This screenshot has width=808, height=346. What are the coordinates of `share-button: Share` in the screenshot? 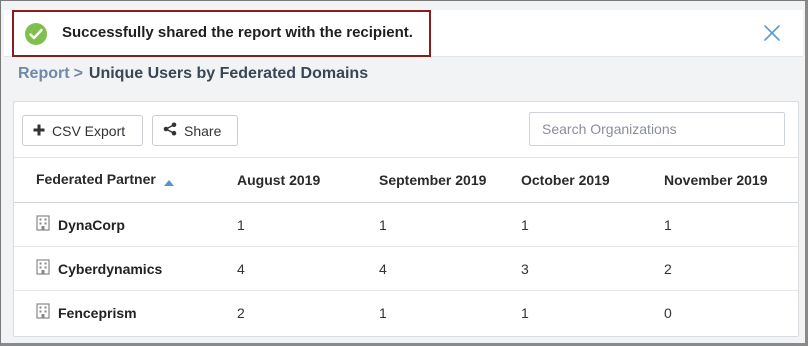 It's located at (195, 130).